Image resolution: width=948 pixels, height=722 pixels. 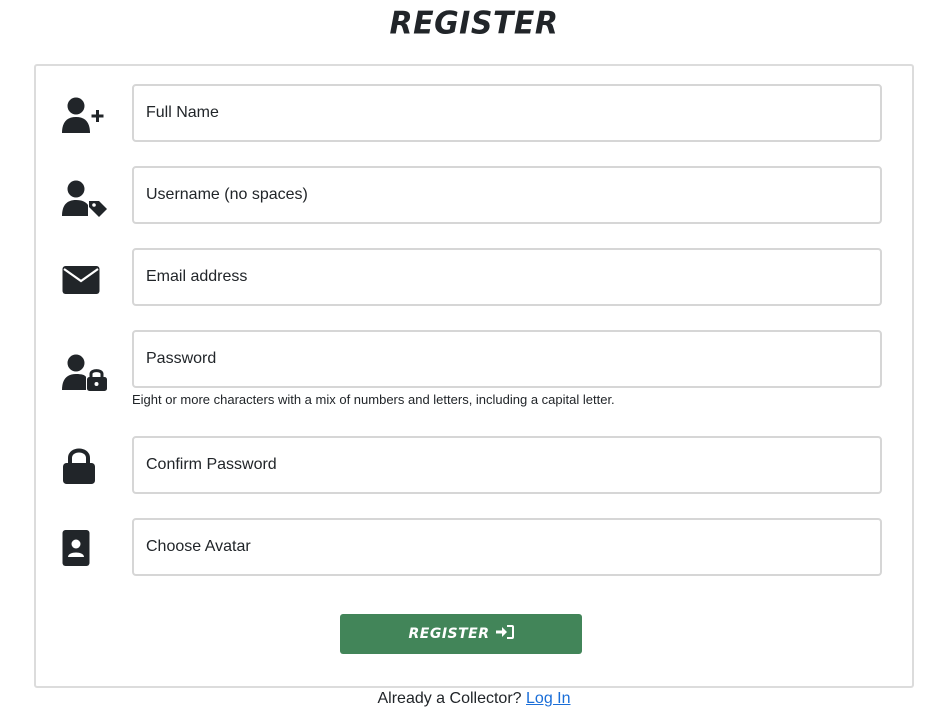 I want to click on lock-icon, so click(x=86, y=466).